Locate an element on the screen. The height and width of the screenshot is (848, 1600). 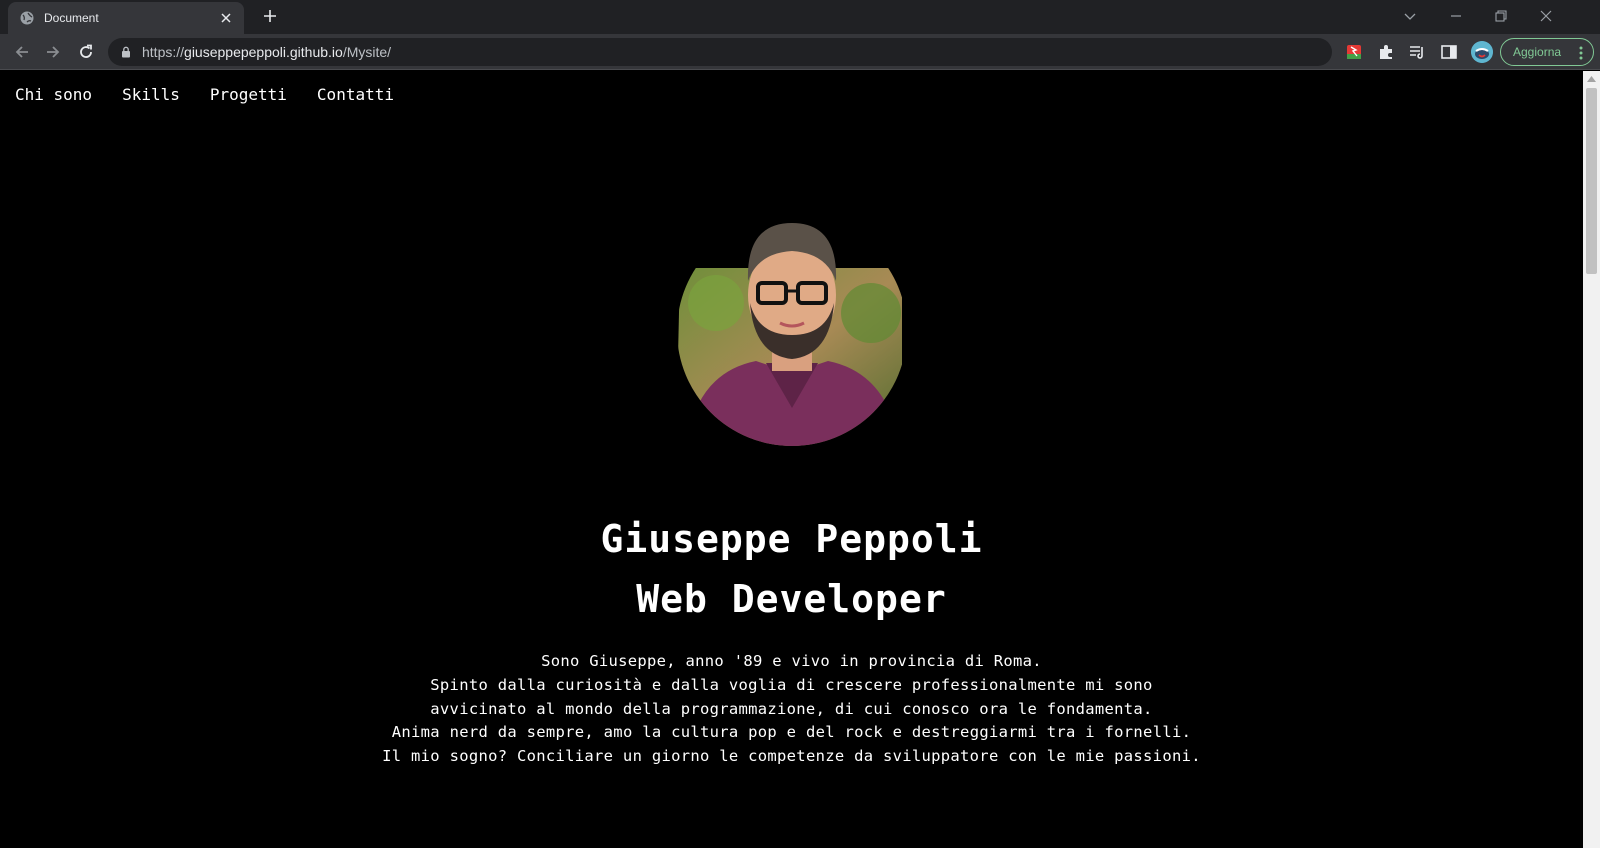
nav-link-skills: Skills is located at coordinates (151, 94).